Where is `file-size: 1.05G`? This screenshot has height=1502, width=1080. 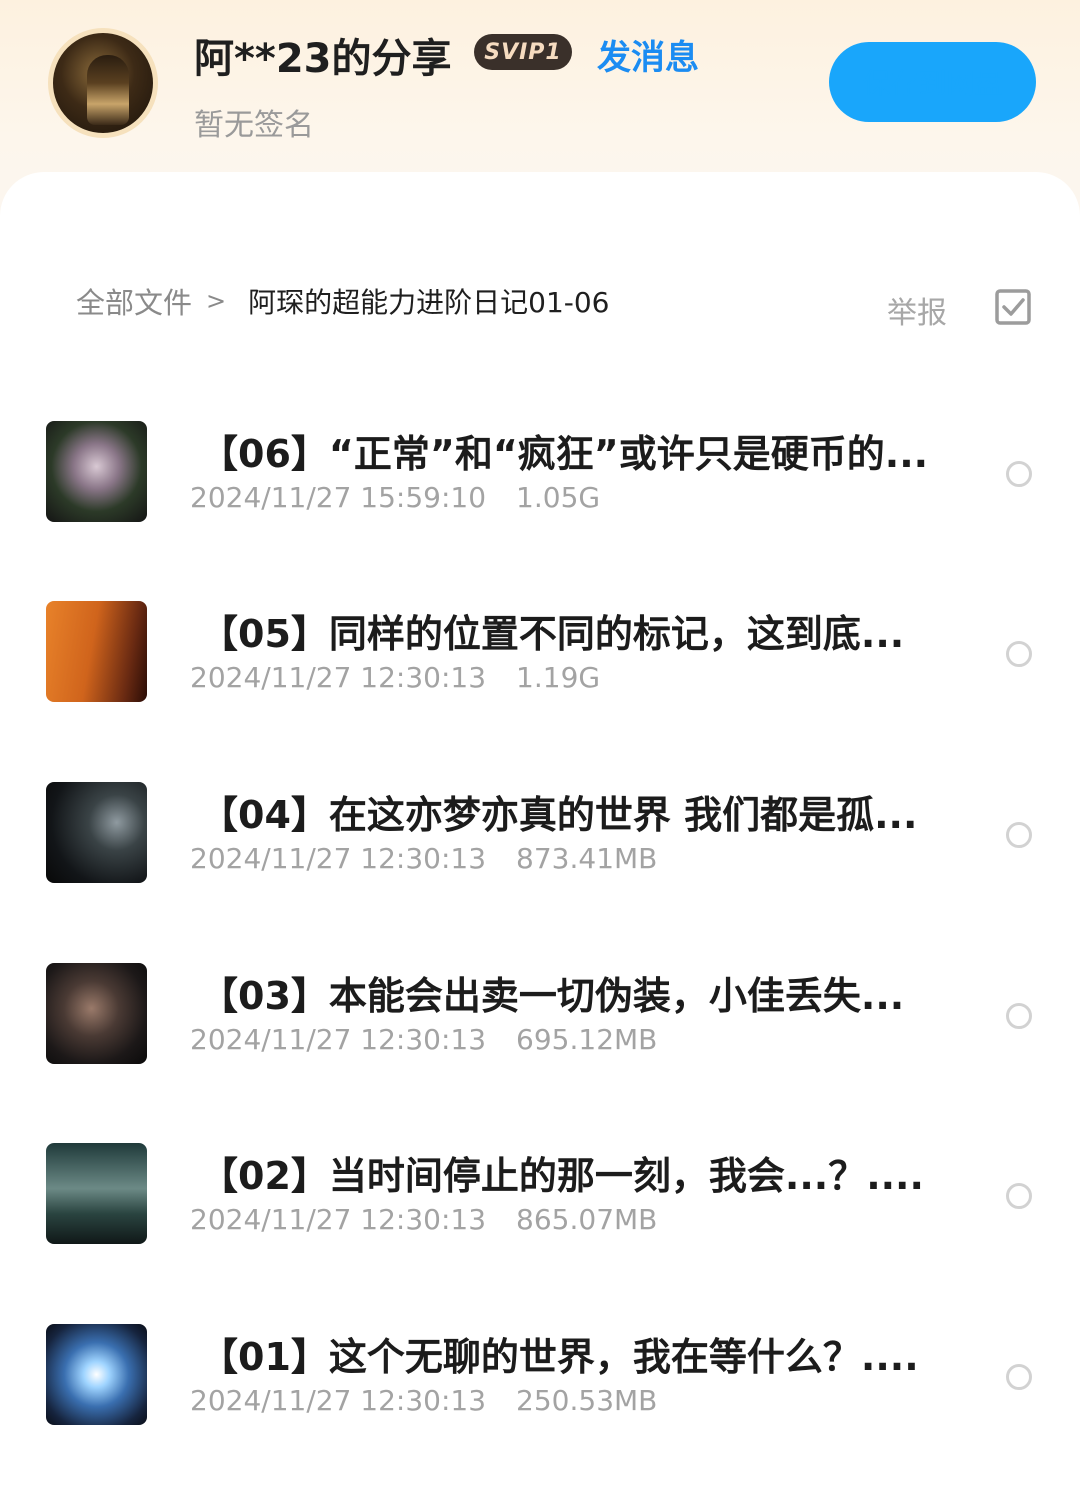
file-size: 1.05G is located at coordinates (558, 497).